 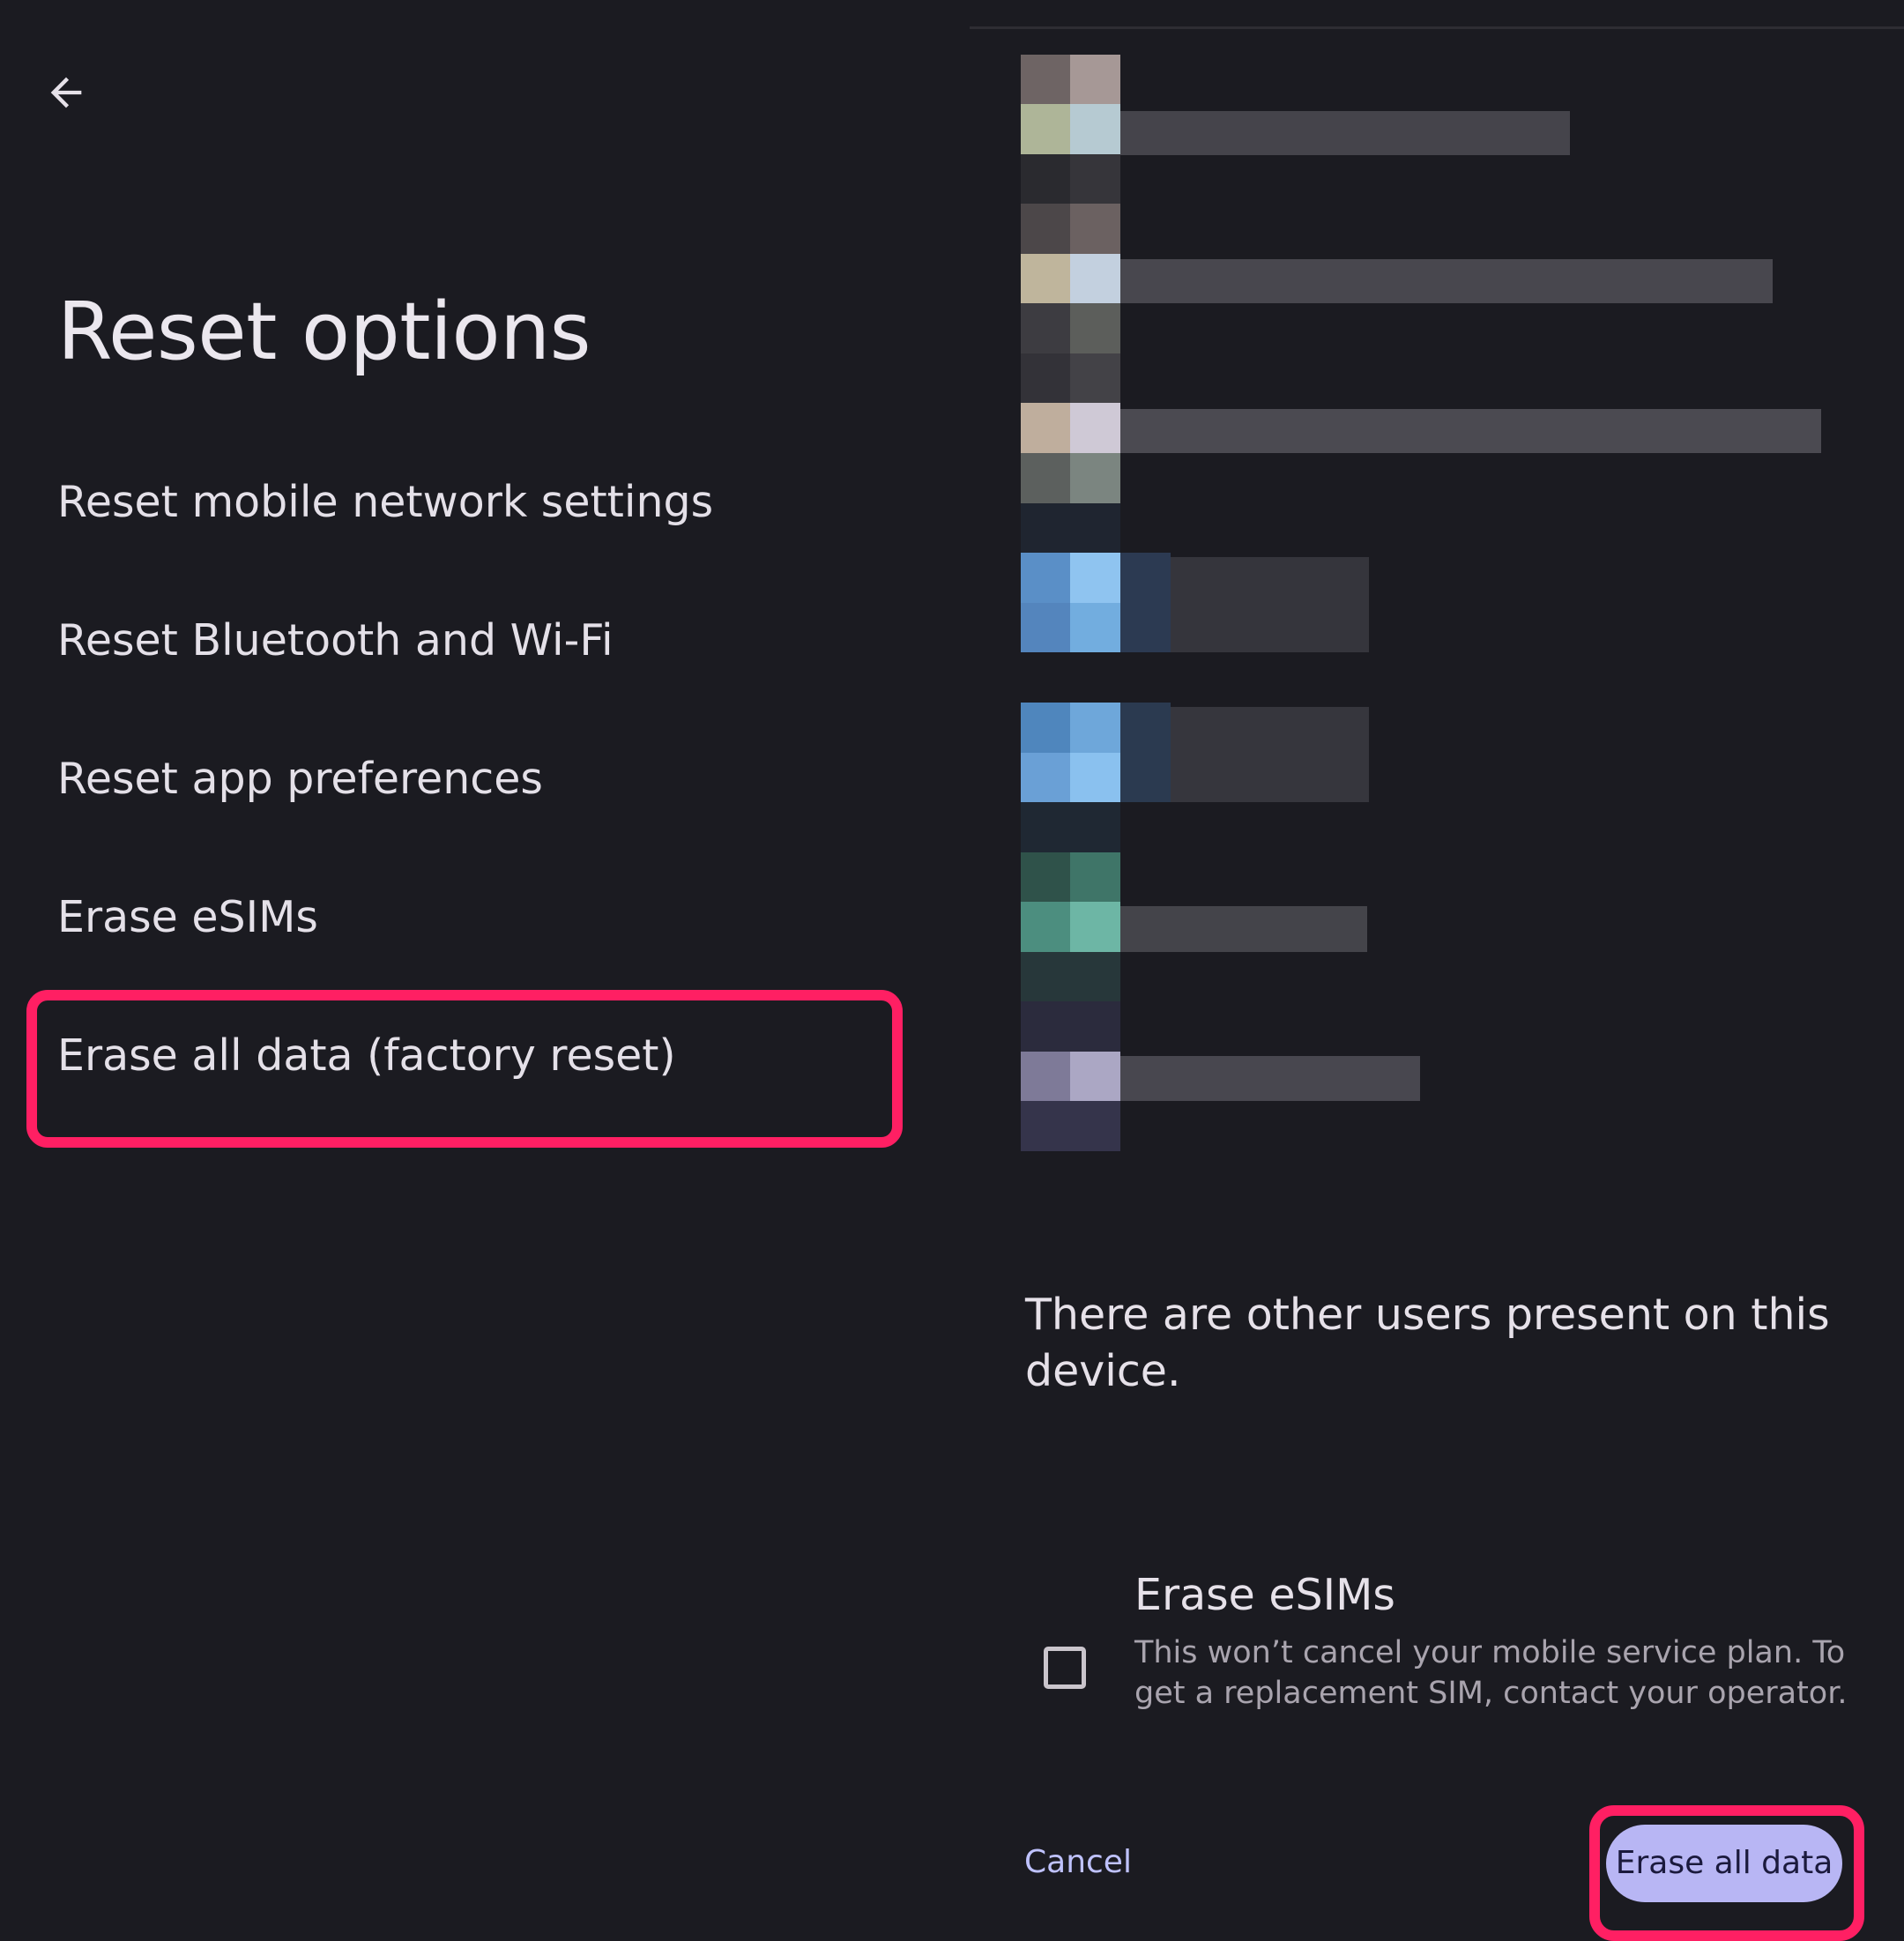 I want to click on reset-mobile-network-item: Reset mobile network settings, so click(x=454, y=502).